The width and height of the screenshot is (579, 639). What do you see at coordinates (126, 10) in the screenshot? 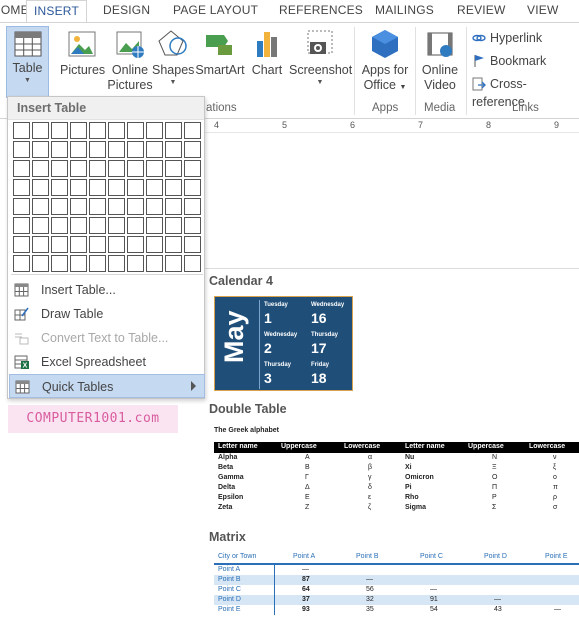
I see `tab-design: DESIGN` at bounding box center [126, 10].